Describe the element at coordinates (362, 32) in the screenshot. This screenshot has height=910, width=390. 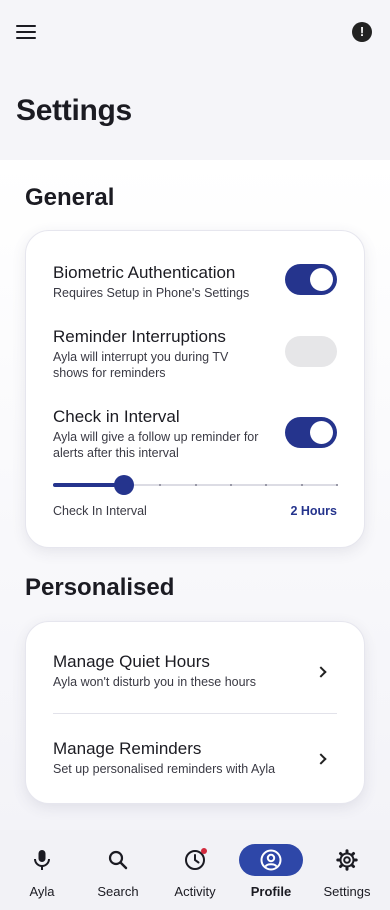
I see `alert-circle-icon: !` at that location.